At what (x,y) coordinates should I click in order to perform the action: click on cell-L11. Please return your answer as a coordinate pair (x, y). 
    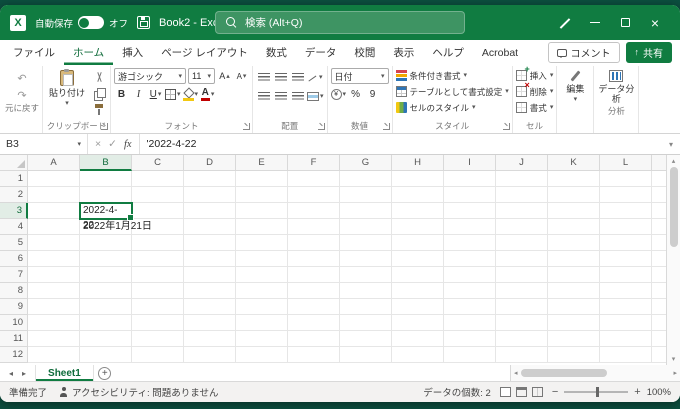
    Looking at the image, I should click on (626, 339).